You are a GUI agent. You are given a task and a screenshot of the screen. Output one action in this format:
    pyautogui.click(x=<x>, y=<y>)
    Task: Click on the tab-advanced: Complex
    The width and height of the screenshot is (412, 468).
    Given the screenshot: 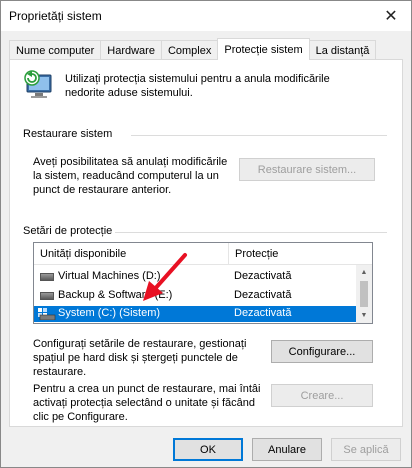 What is the action you would take?
    pyautogui.click(x=189, y=50)
    